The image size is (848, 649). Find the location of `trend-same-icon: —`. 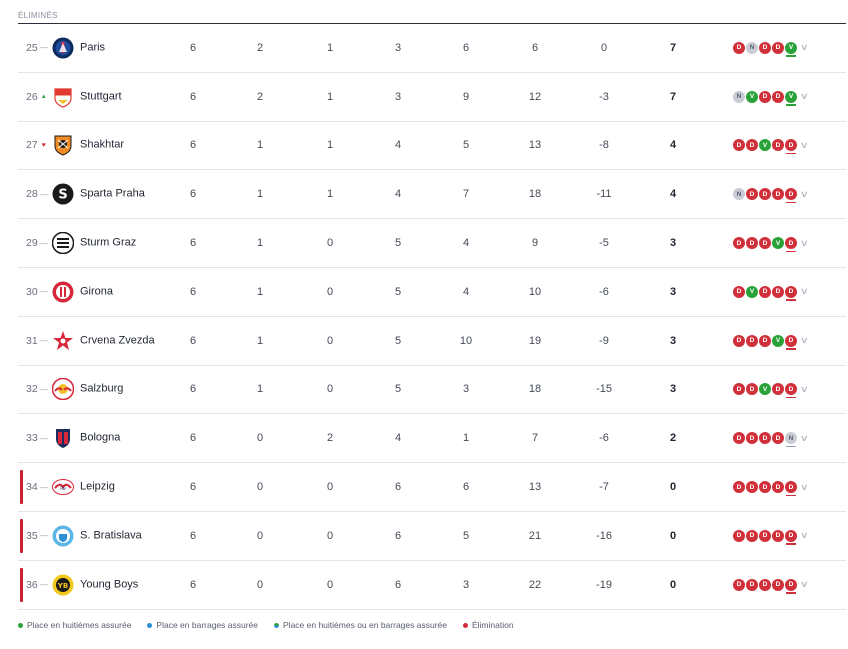

trend-same-icon: — is located at coordinates (43, 536).